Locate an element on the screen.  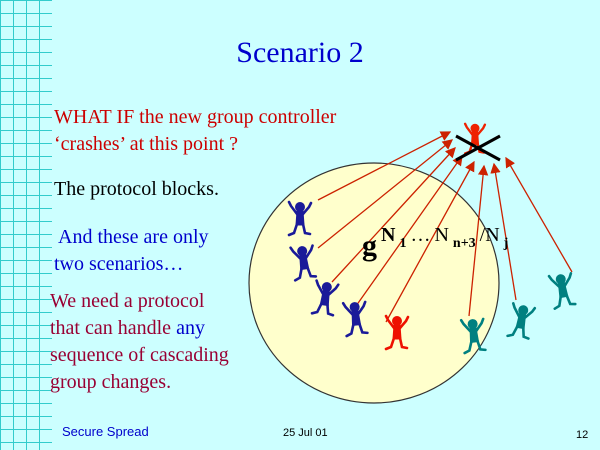
formula-base: g is located at coordinates (369, 245).